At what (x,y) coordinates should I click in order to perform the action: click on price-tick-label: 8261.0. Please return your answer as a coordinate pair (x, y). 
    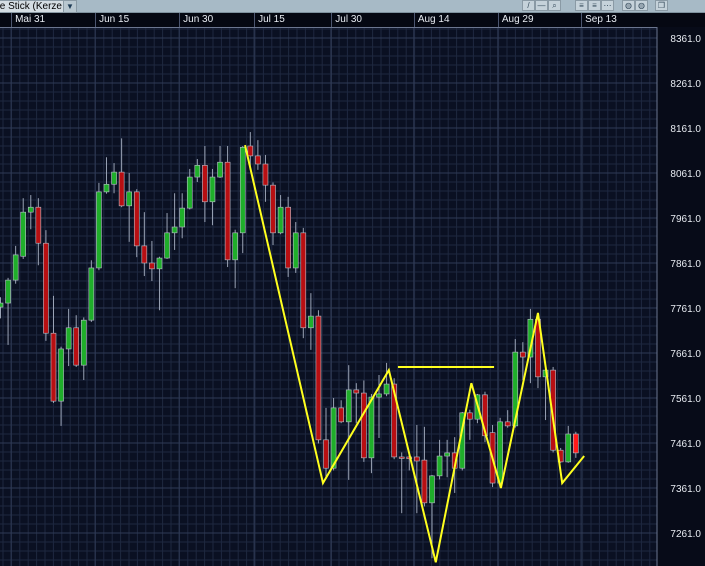
    Looking at the image, I should click on (685, 84).